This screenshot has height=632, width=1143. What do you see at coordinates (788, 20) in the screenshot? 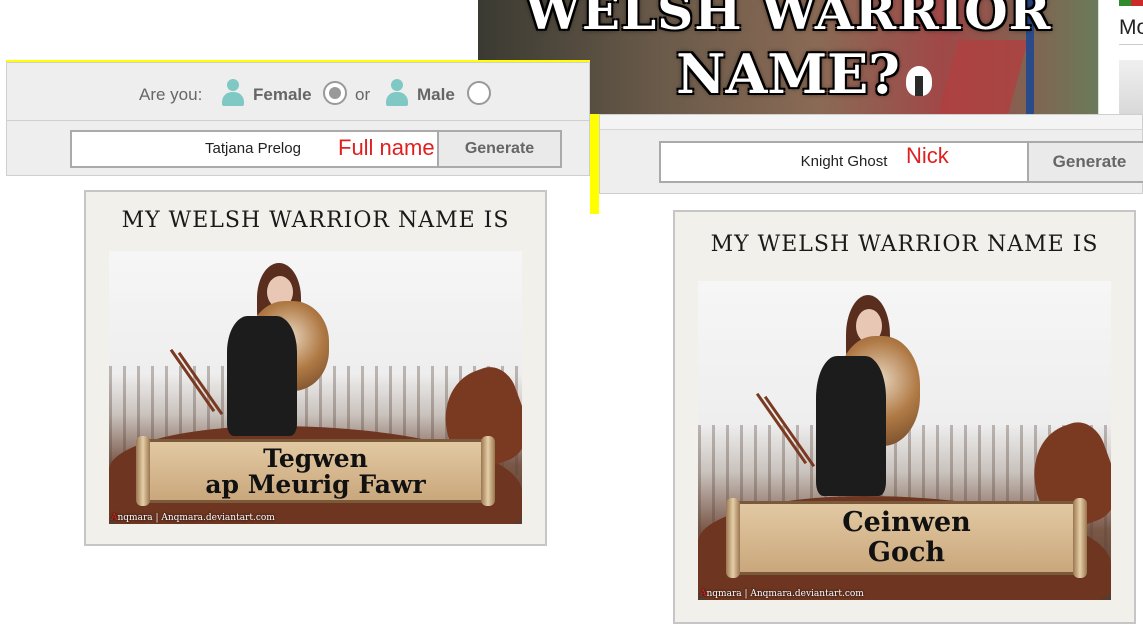
I see `banner-title-line1: WELSH WARRIOR` at bounding box center [788, 20].